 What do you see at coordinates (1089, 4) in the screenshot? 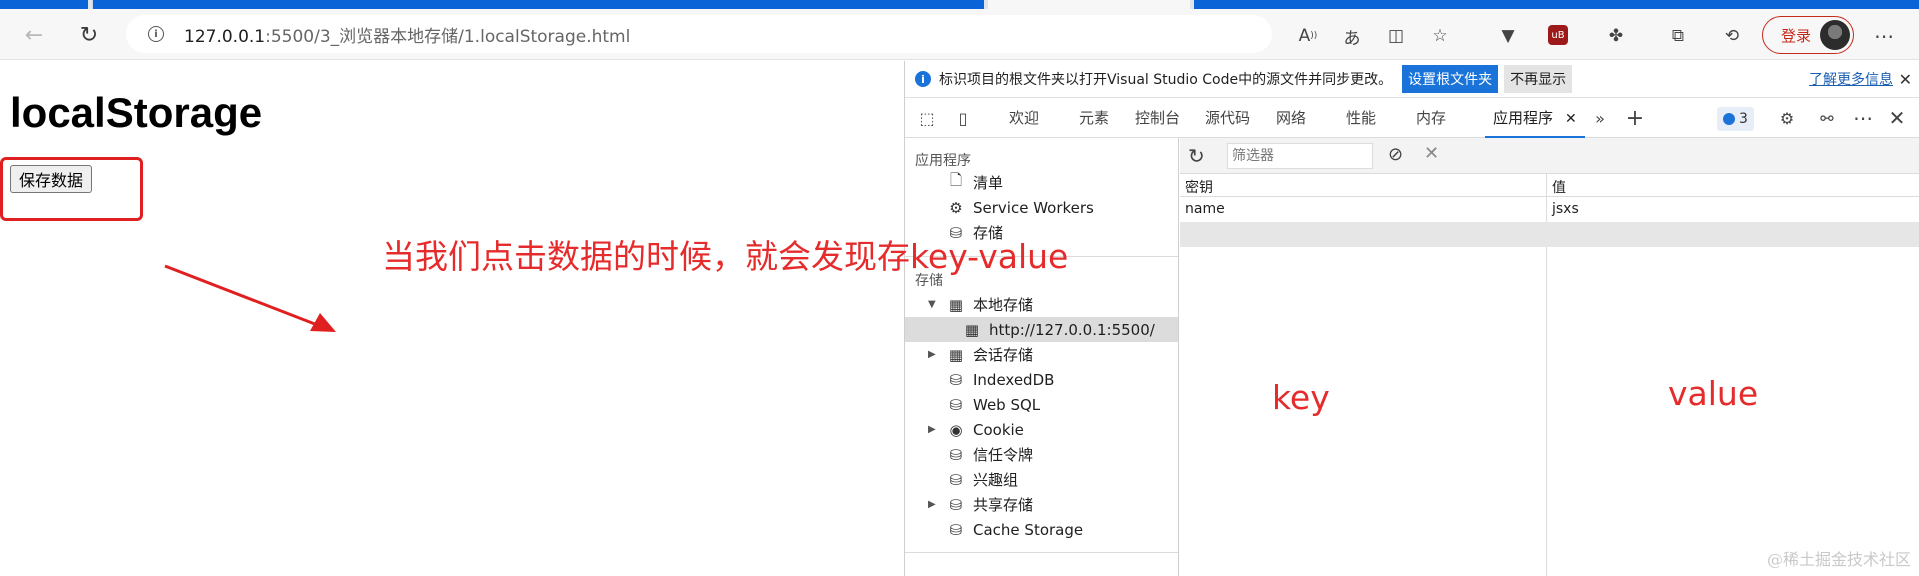
I see `browser-tab-active` at bounding box center [1089, 4].